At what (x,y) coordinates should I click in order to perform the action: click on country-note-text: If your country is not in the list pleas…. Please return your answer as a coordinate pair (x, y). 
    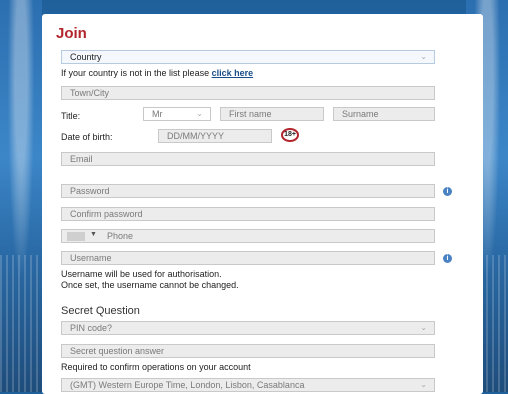
    Looking at the image, I should click on (135, 73).